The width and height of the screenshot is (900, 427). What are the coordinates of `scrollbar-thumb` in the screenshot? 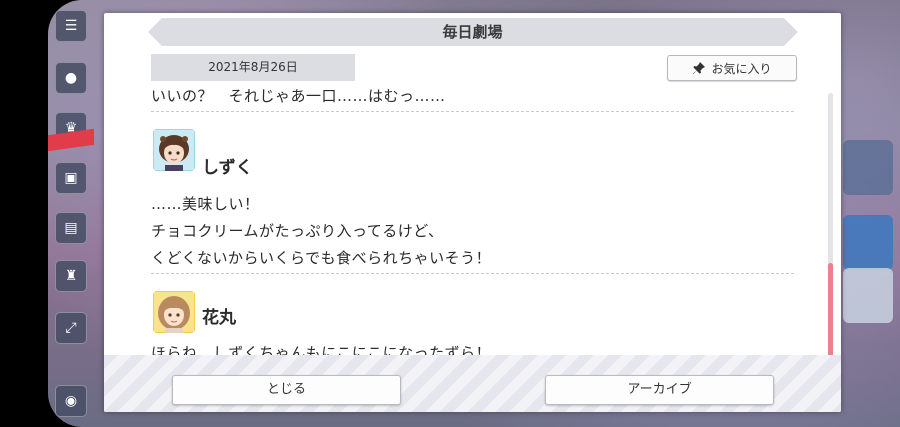 It's located at (830, 315).